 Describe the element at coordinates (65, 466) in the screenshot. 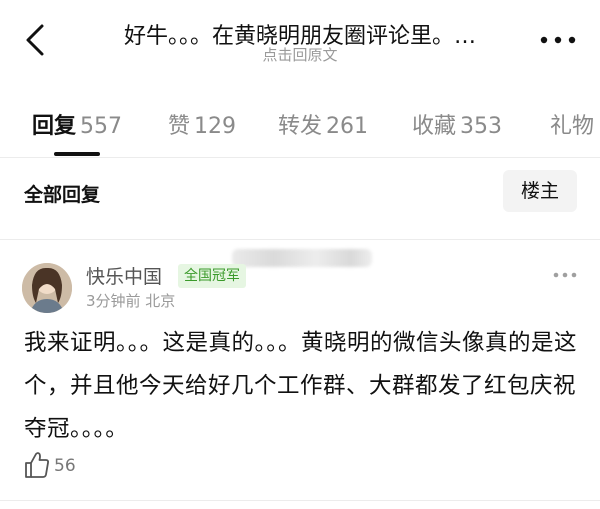

I see `like-count: 56` at that location.